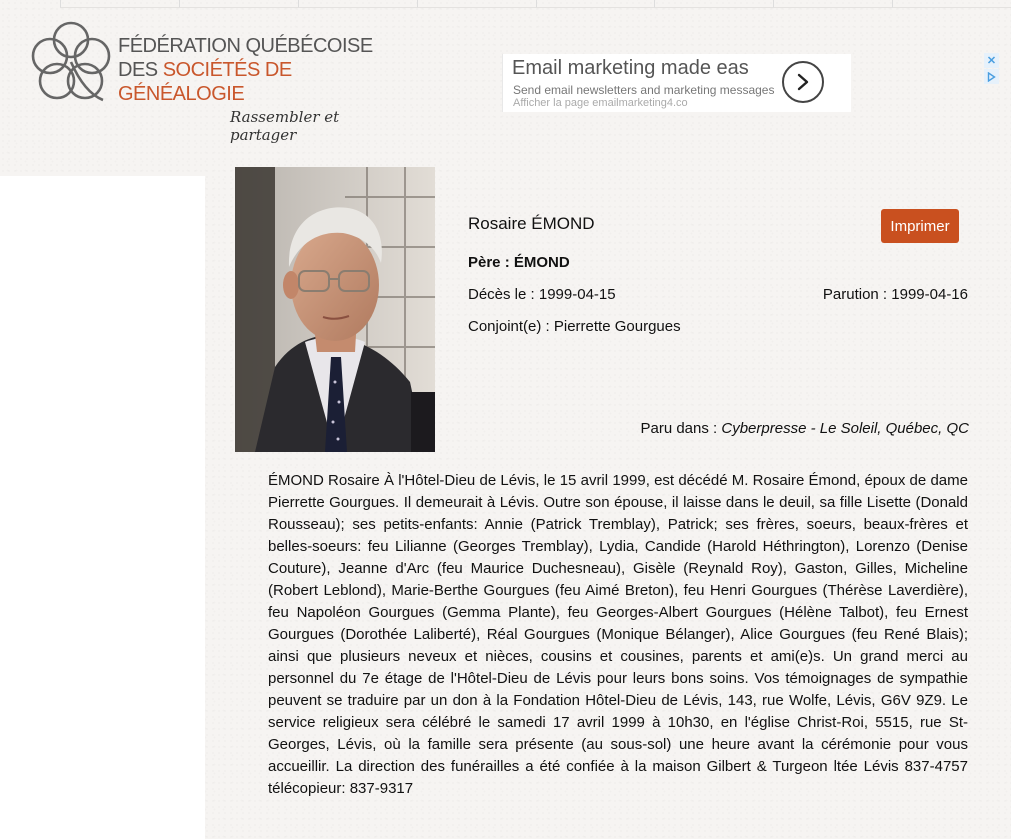  I want to click on flower-logo-icon, so click(71, 61).